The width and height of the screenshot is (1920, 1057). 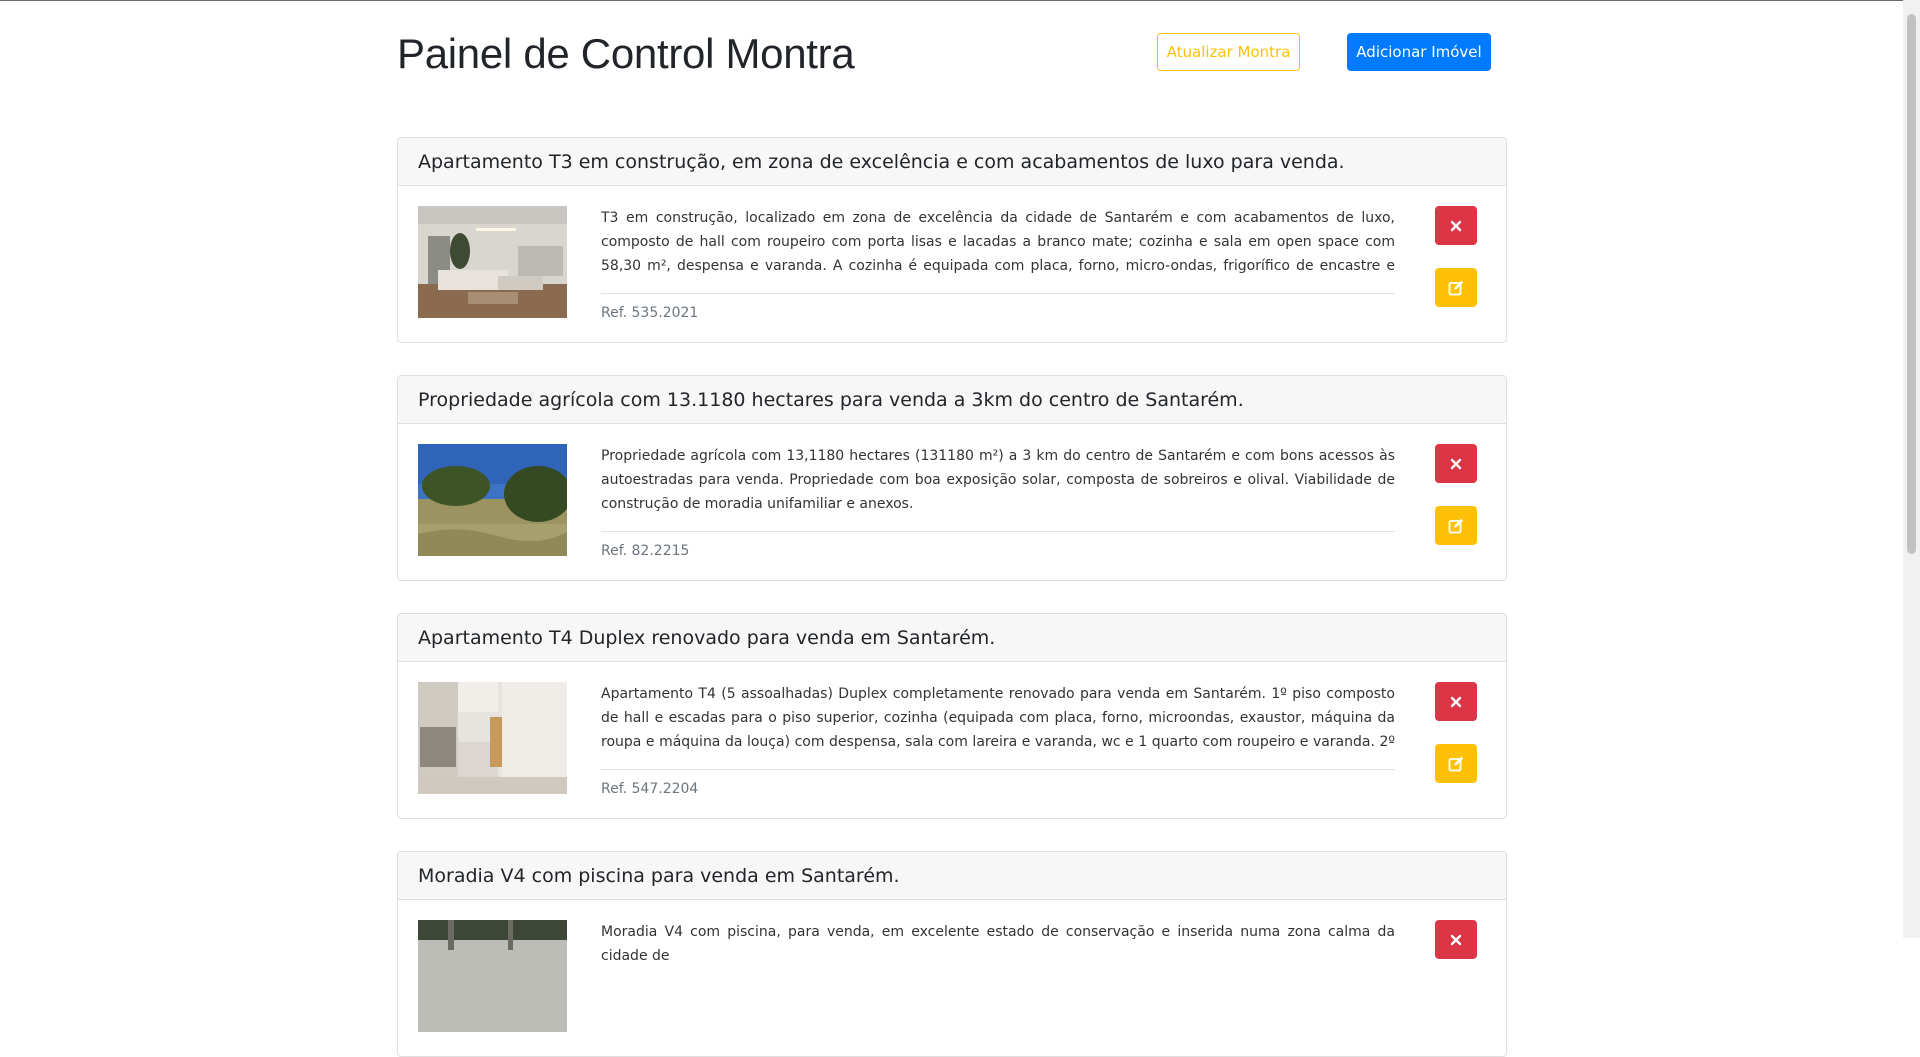 What do you see at coordinates (960, 0) in the screenshot?
I see `window-top-border` at bounding box center [960, 0].